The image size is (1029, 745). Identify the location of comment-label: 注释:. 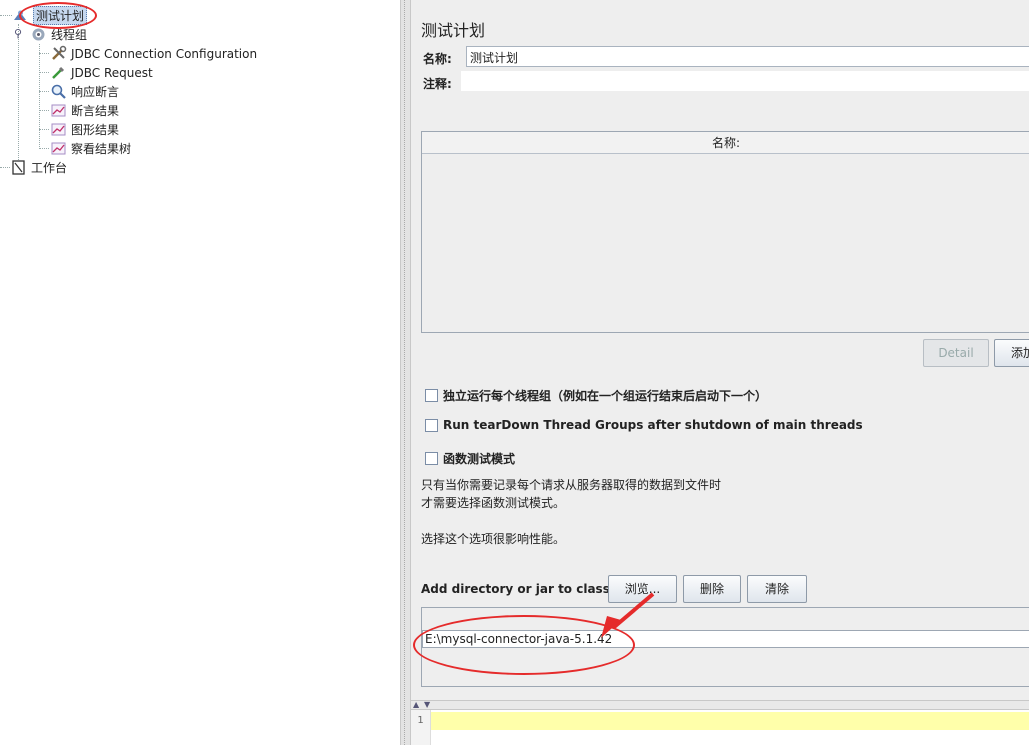
(437, 84).